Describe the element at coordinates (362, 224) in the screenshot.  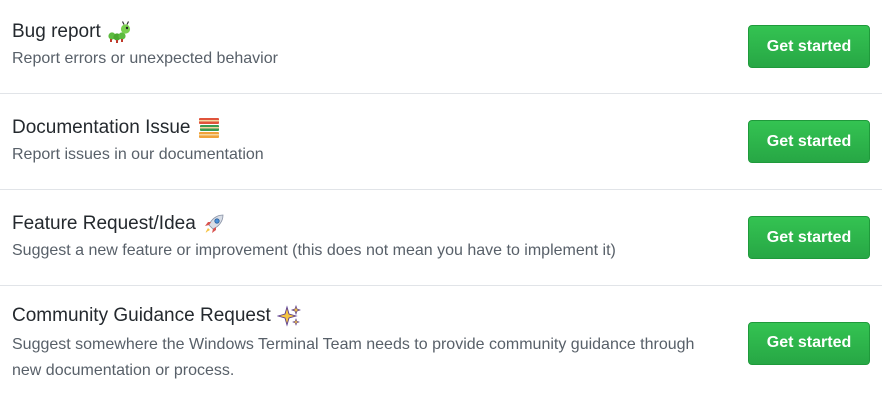
I see `template-title-line: Feature Request/Idea` at that location.